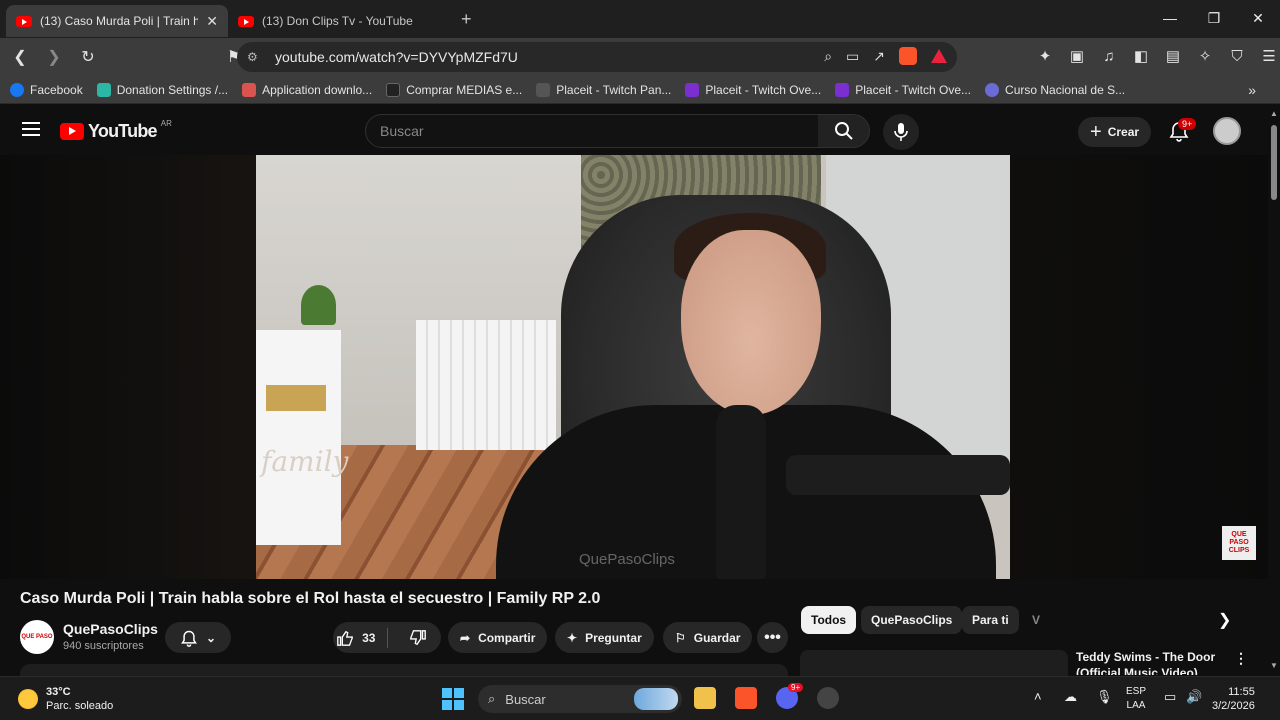 The width and height of the screenshot is (1280, 720). I want to click on microphone-arm, so click(898, 475).